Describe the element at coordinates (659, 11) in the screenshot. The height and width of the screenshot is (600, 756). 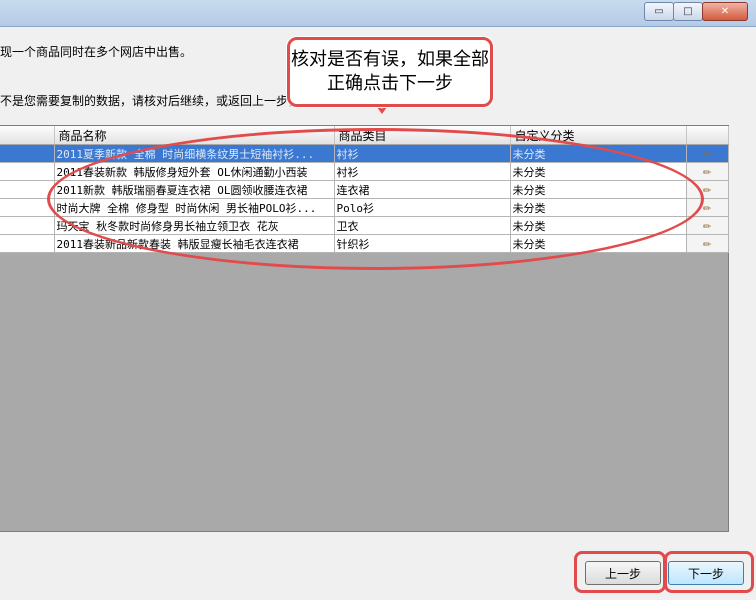
I see `minimize-button: ▭` at that location.